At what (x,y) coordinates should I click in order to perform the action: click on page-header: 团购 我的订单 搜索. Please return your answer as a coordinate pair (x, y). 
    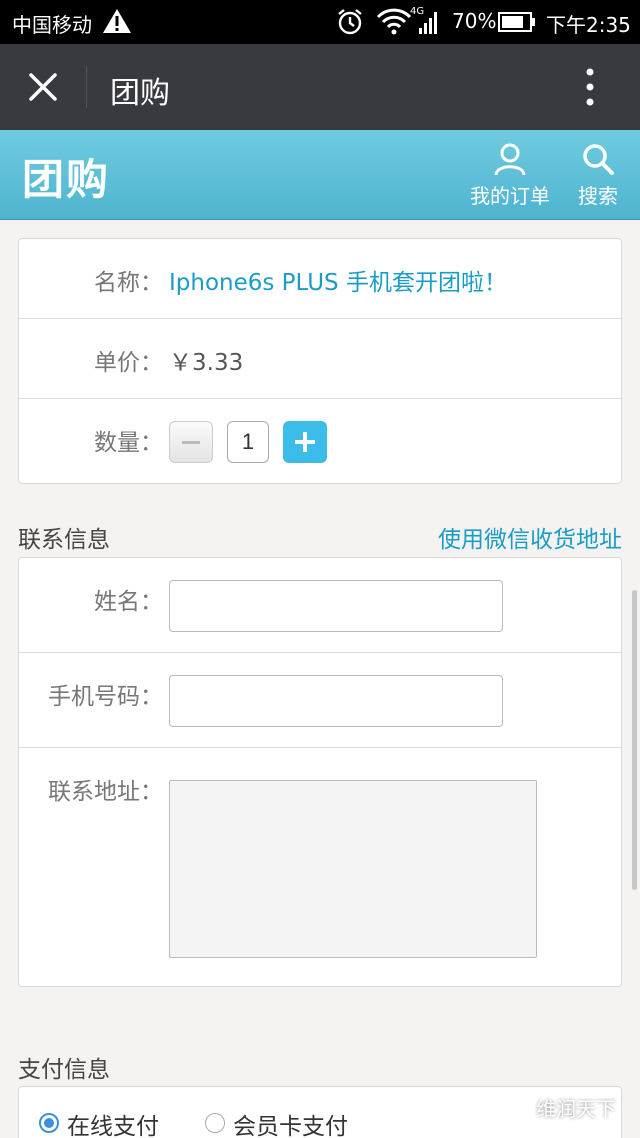
    Looking at the image, I should click on (320, 175).